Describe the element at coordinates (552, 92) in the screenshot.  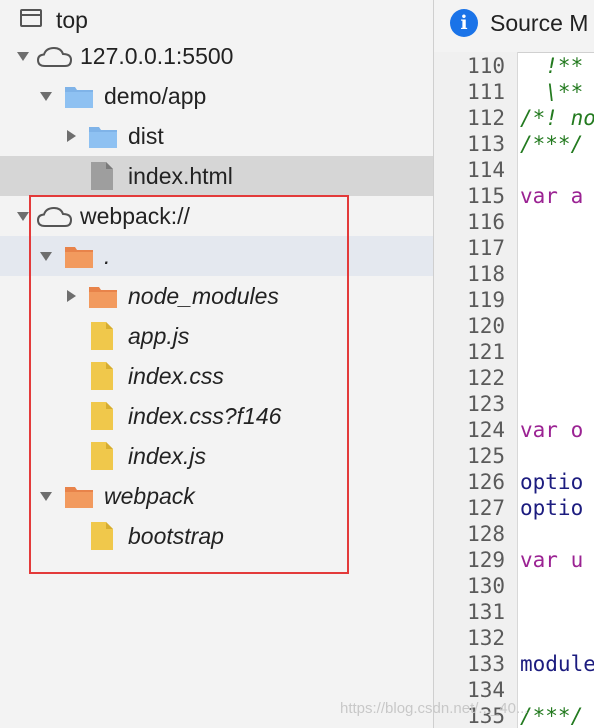
I see `code-text: \**` at that location.